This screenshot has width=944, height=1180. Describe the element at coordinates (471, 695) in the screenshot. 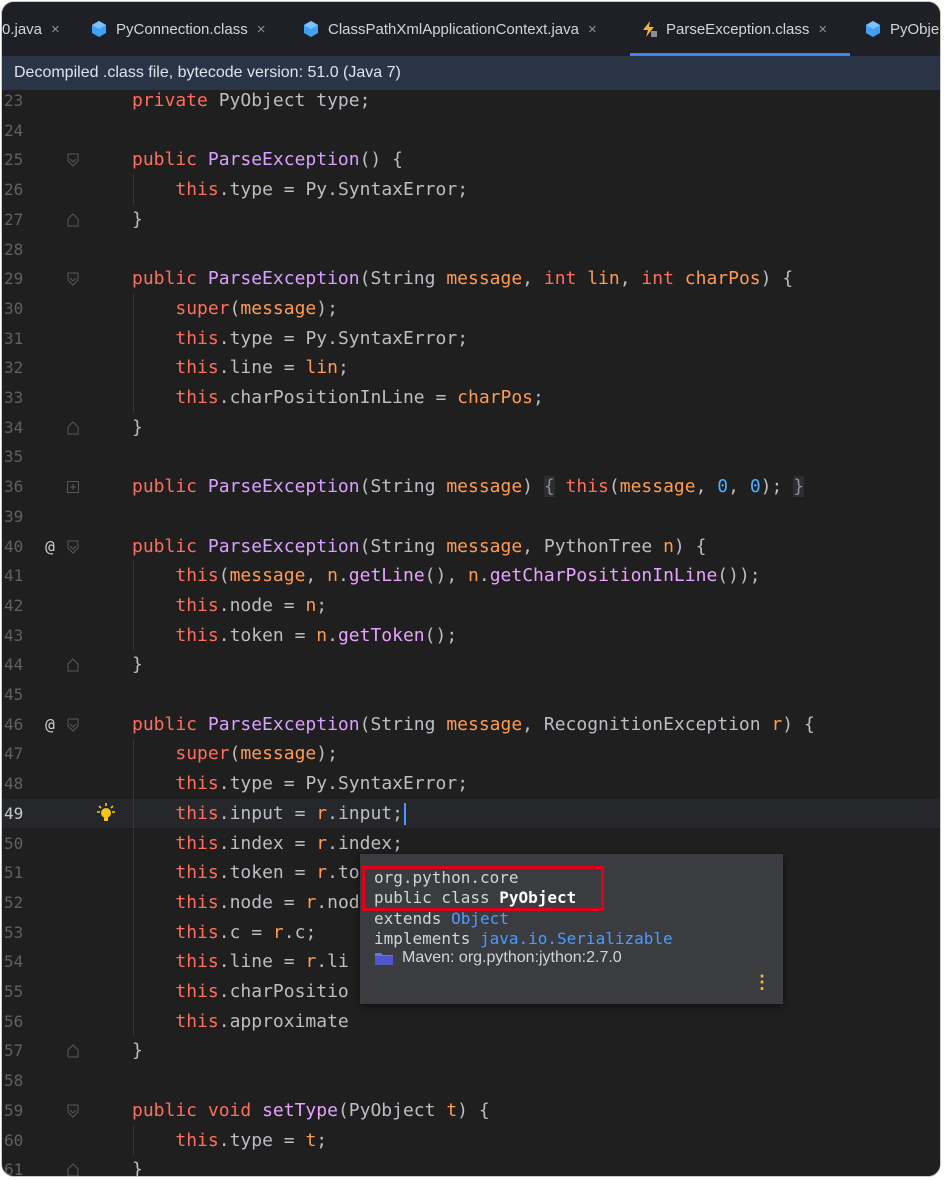

I see `code-line: 45` at that location.